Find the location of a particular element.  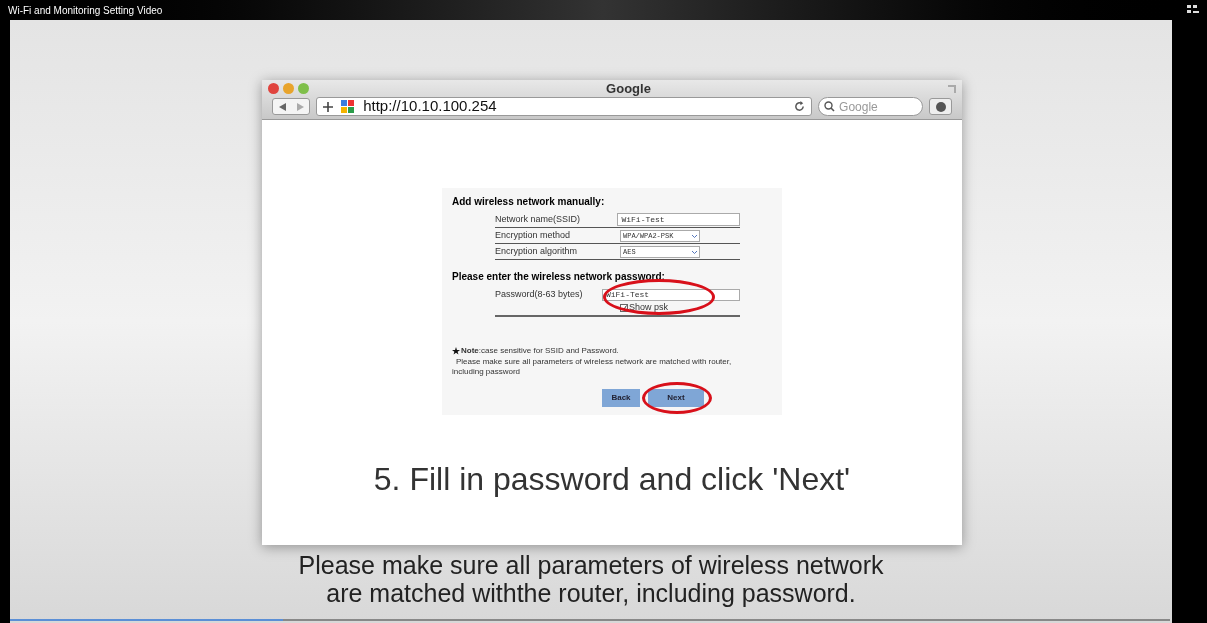

downloads-button is located at coordinates (940, 106).